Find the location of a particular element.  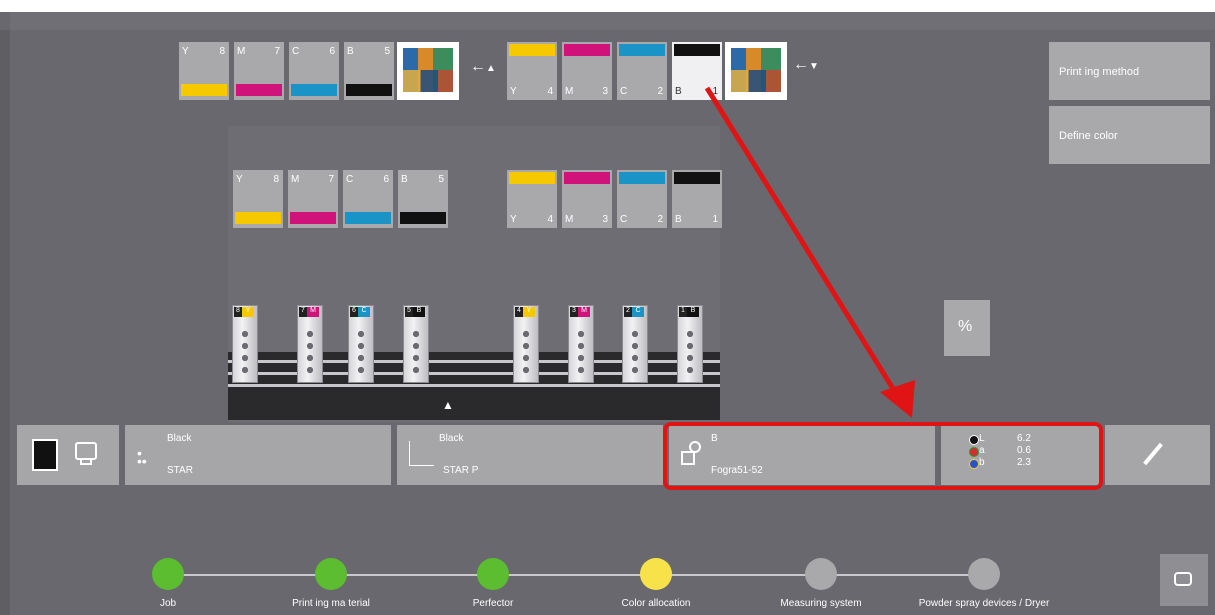

workflow-line is located at coordinates (577, 575).